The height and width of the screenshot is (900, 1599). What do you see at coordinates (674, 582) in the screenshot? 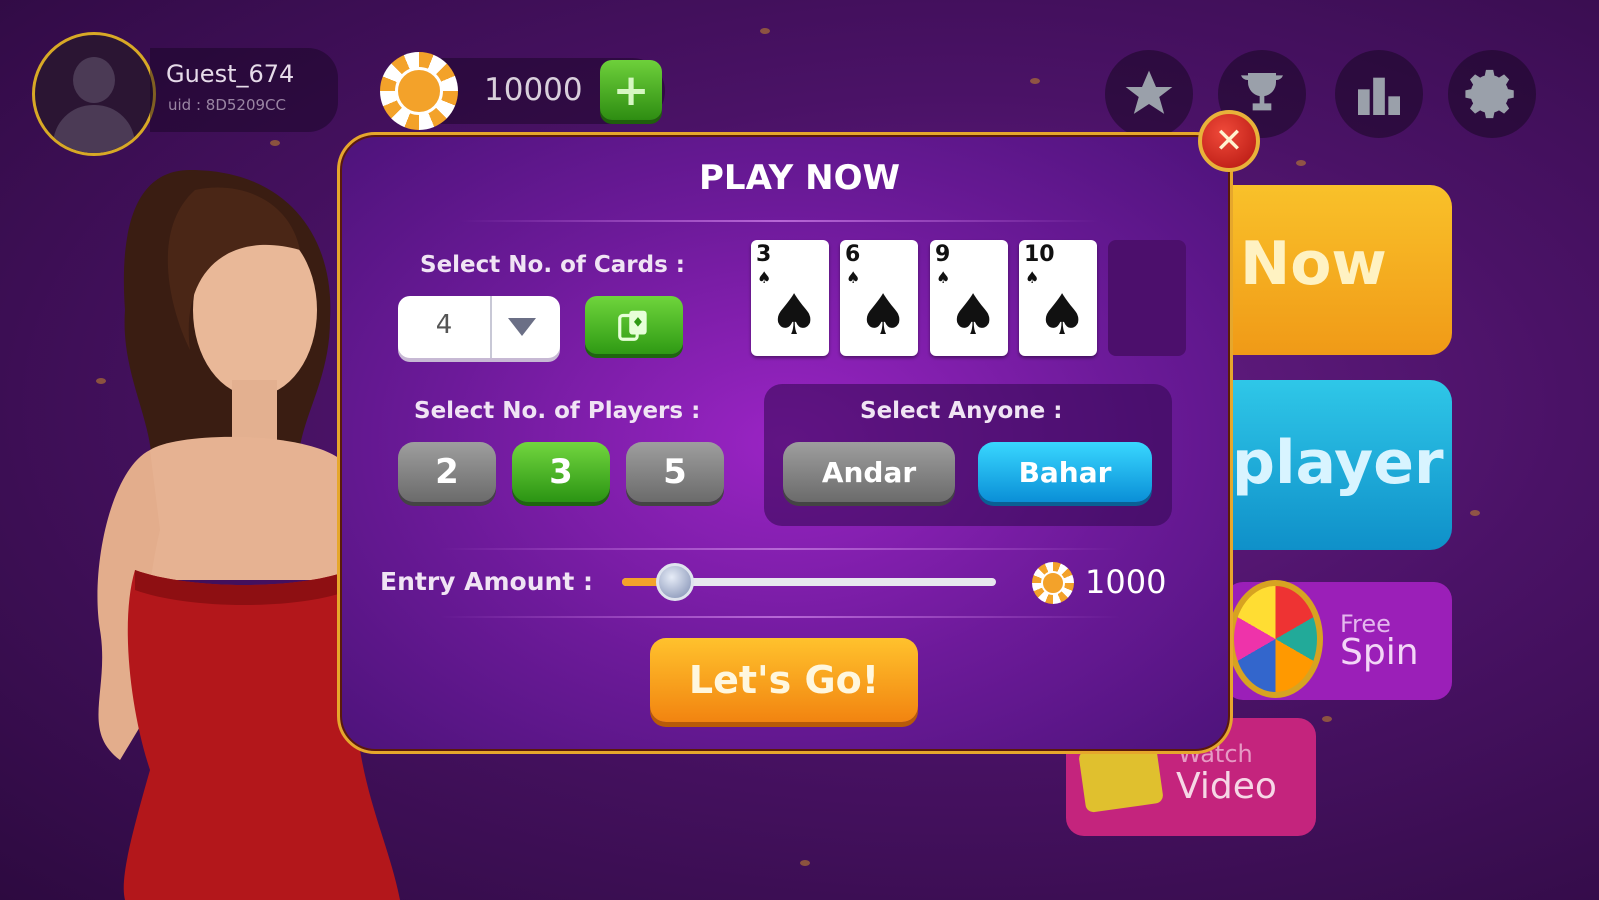
I see `entry-amount-slider-thumb` at bounding box center [674, 582].